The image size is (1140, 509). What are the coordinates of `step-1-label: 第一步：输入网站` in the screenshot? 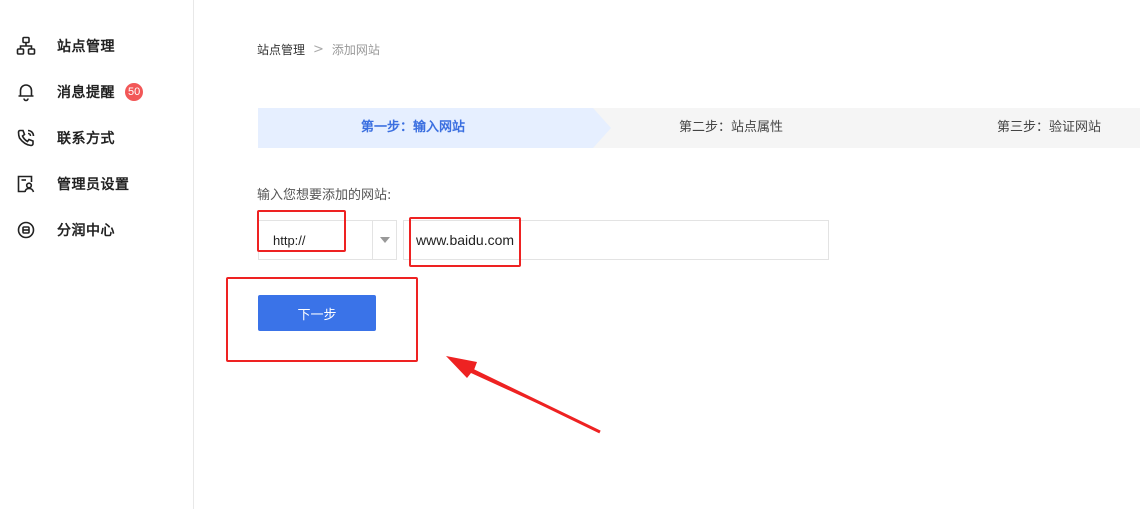 It's located at (413, 127).